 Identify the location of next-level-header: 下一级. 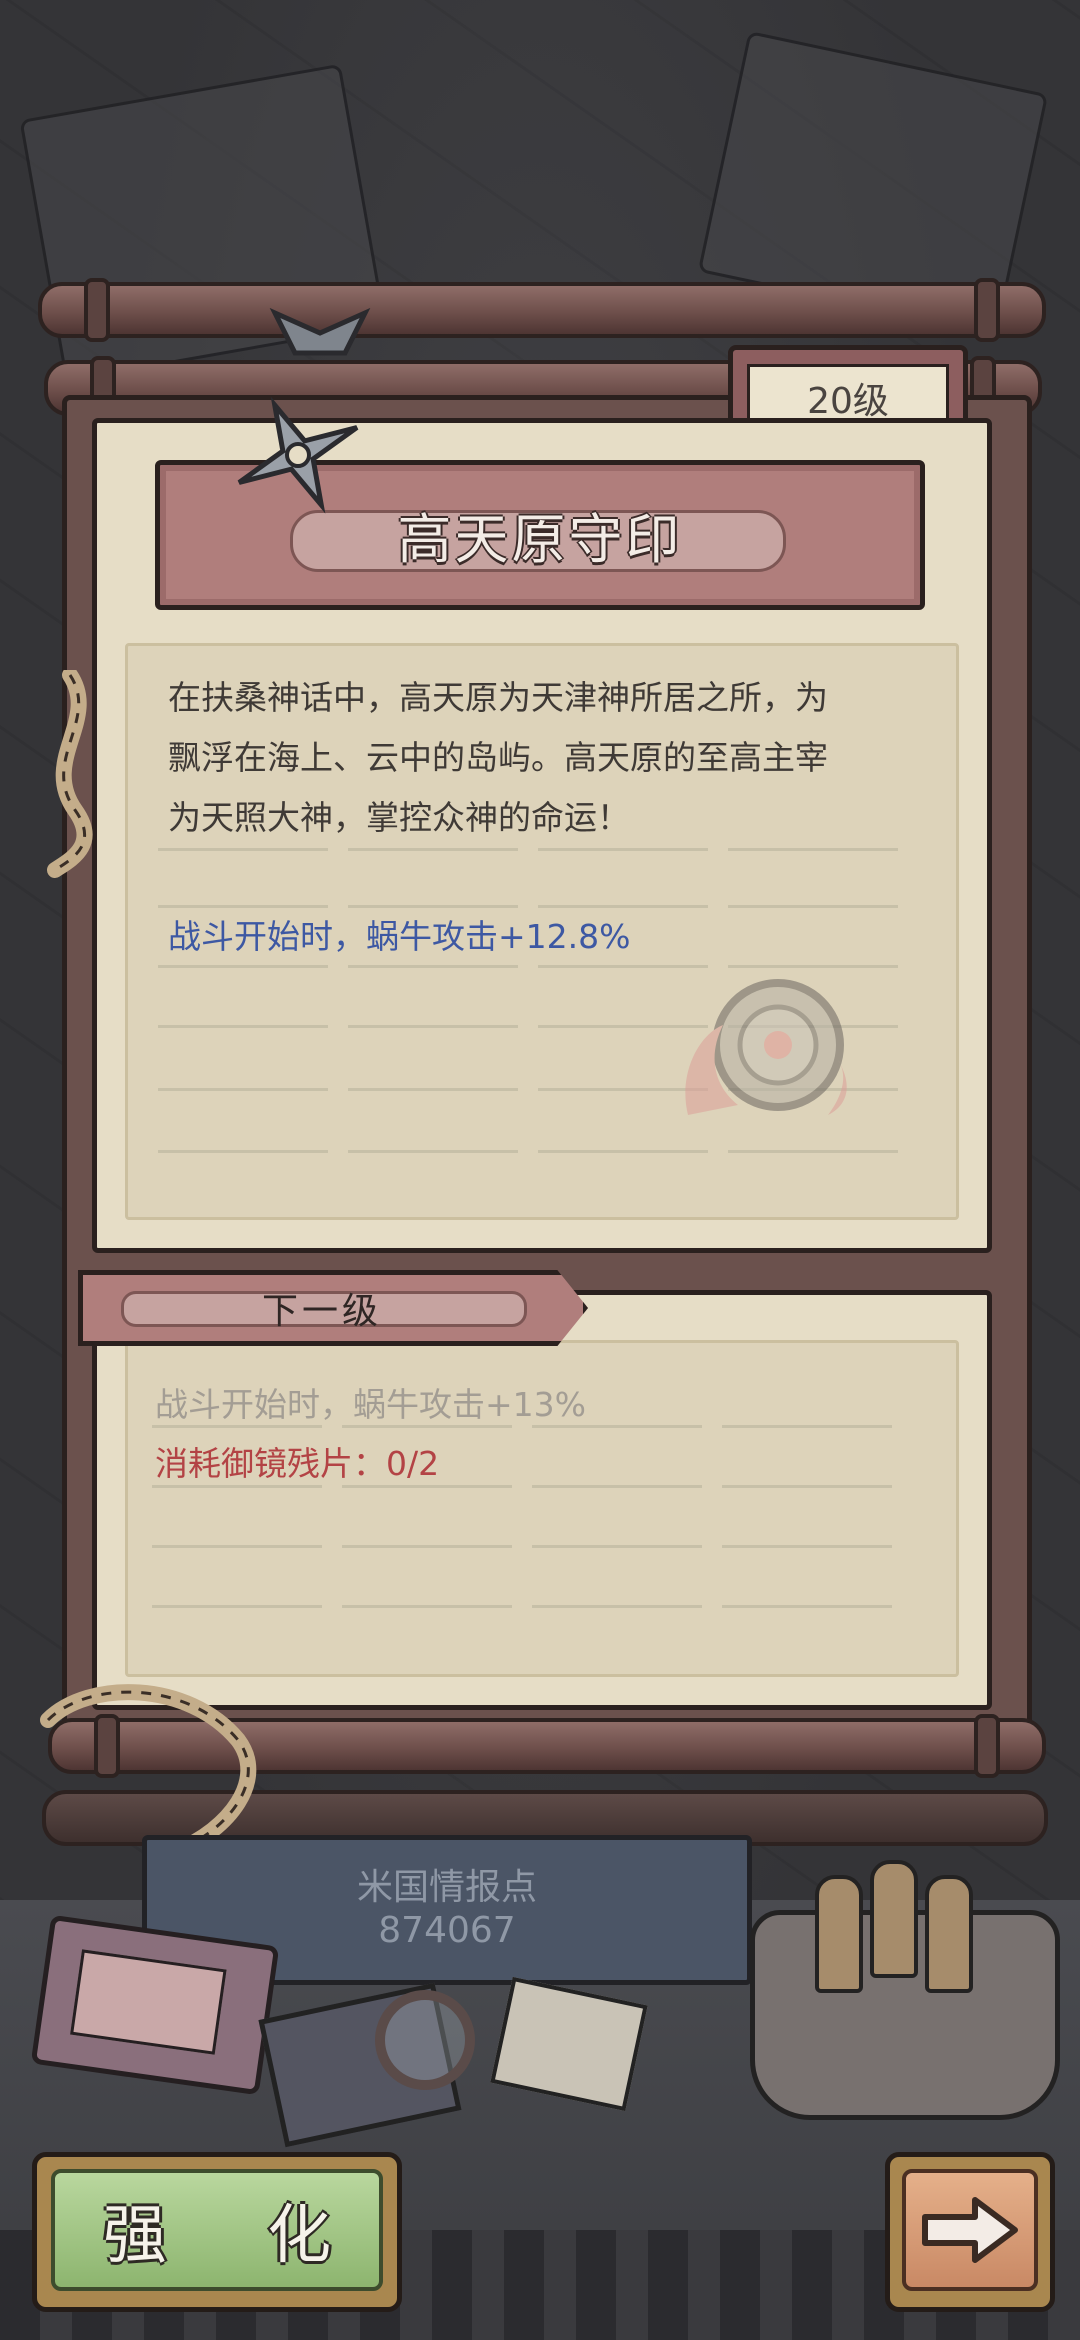
(322, 1311).